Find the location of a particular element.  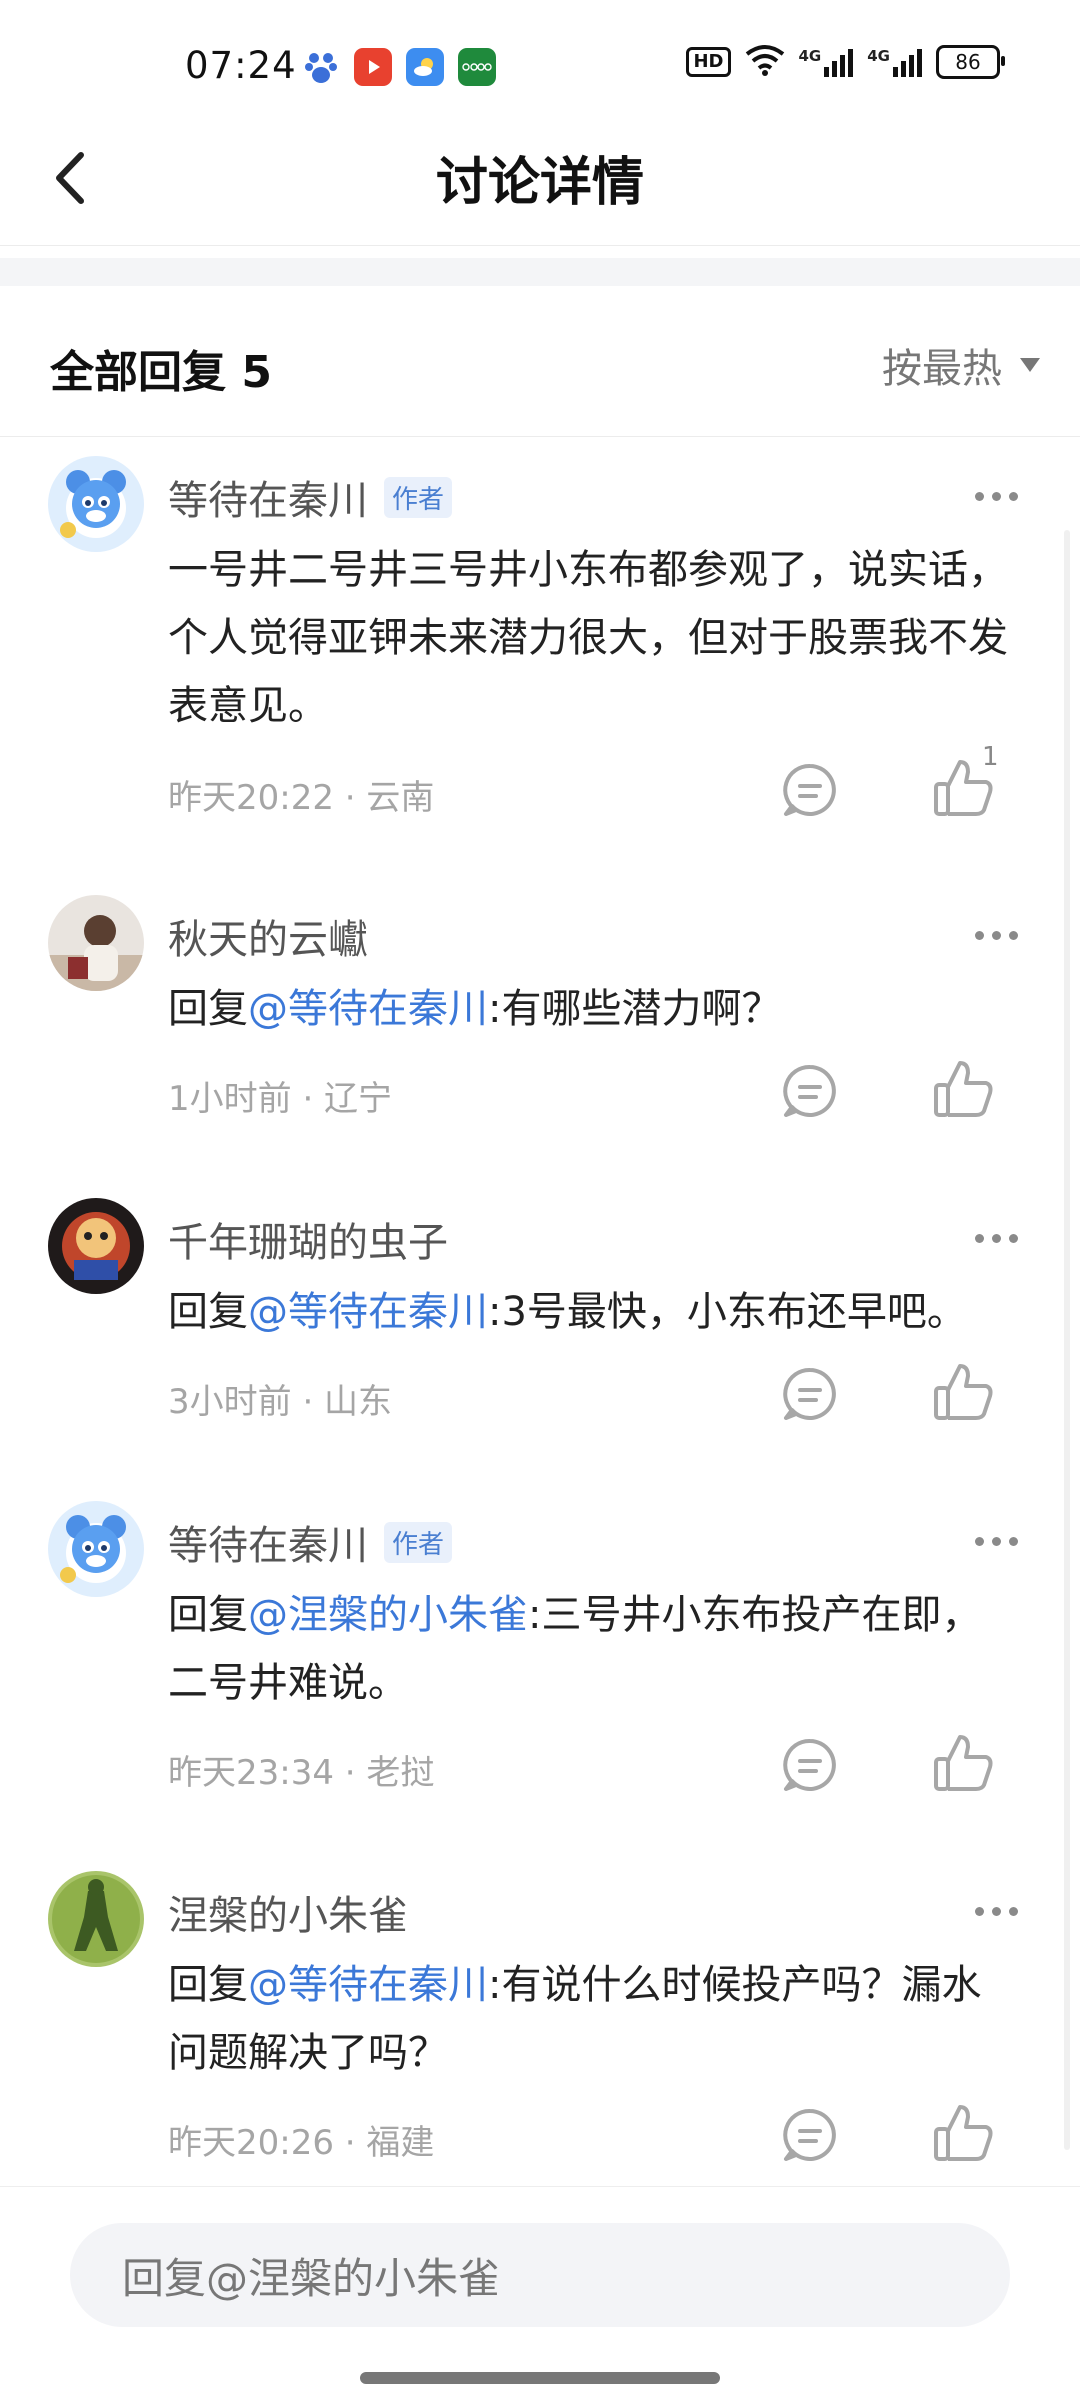

comment-item: 千年珊瑚的虫子 回复@等待在秦川:3号最快，小东布还早吧。 3小时前 · 山东 is located at coordinates (540, 1328).